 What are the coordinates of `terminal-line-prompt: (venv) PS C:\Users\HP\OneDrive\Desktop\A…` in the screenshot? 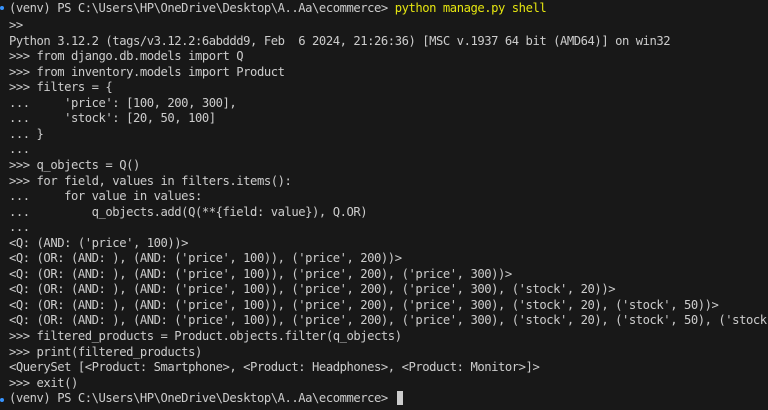 It's located at (388, 8).